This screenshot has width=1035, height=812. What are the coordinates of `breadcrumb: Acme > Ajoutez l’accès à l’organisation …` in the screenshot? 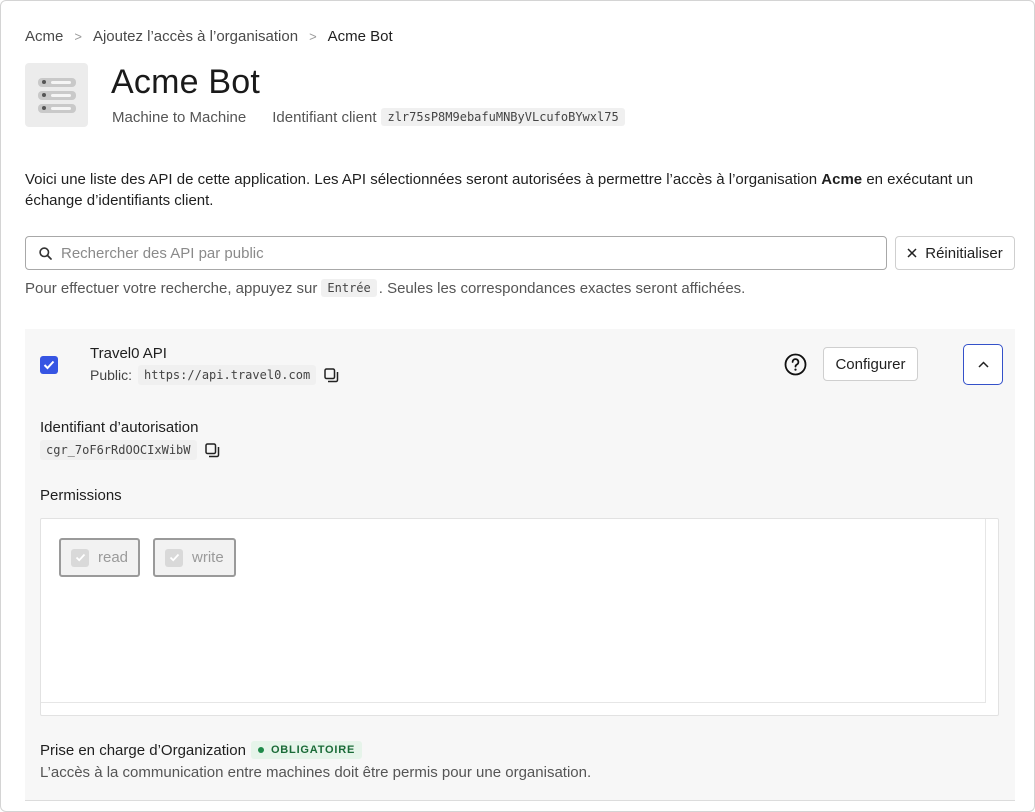 It's located at (209, 36).